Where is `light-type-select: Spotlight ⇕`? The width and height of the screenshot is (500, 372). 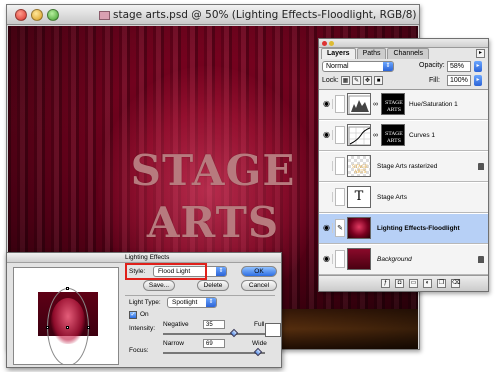 light-type-select: Spotlight ⇕ is located at coordinates (192, 302).